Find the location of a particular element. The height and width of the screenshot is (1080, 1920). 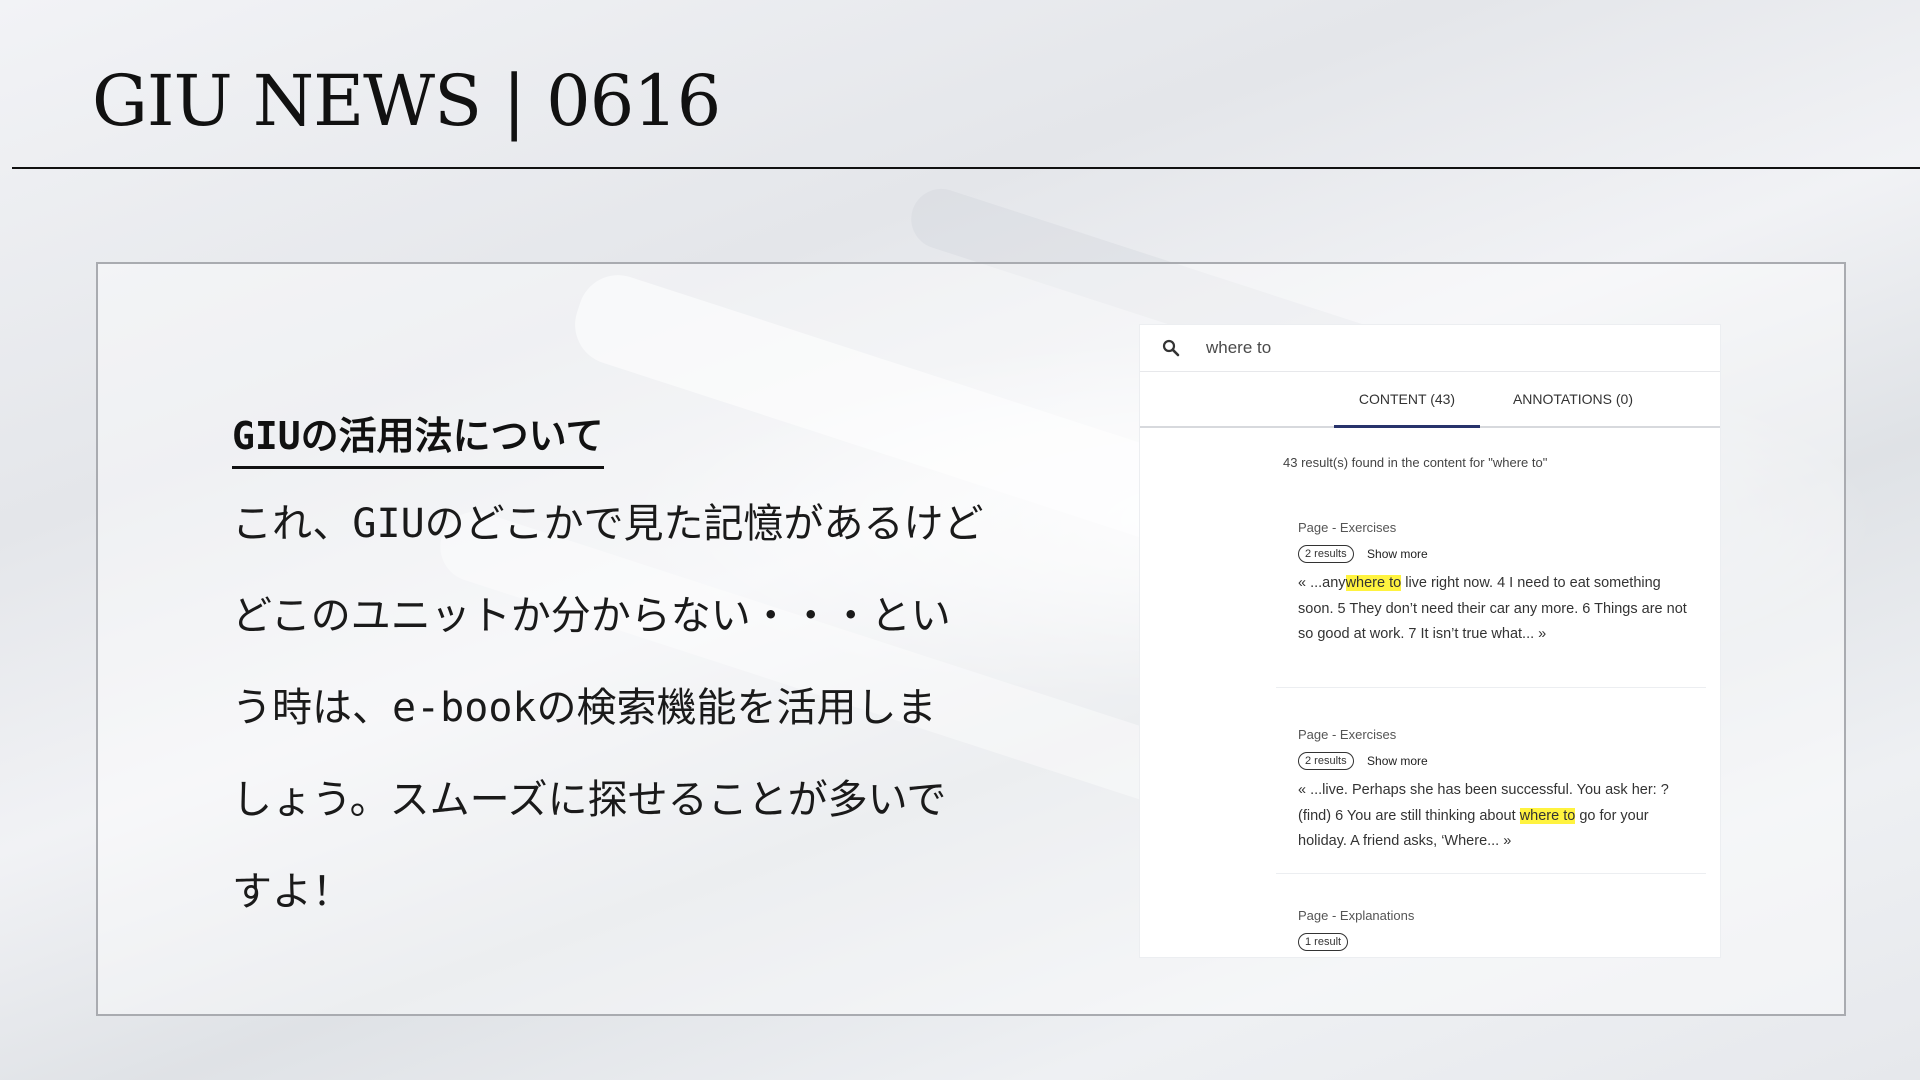

search-result: Page - Explanations 1 result is located at coordinates (1491, 932).